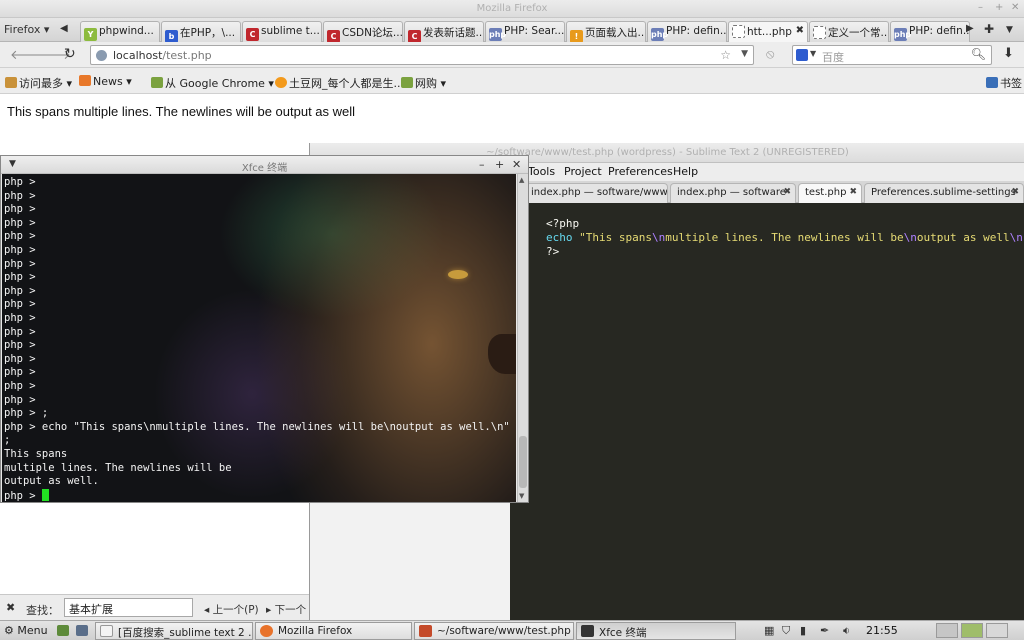 Image resolution: width=1024 pixels, height=640 pixels. Describe the element at coordinates (770, 54) in the screenshot. I see `stop-icon: ⦸` at that location.